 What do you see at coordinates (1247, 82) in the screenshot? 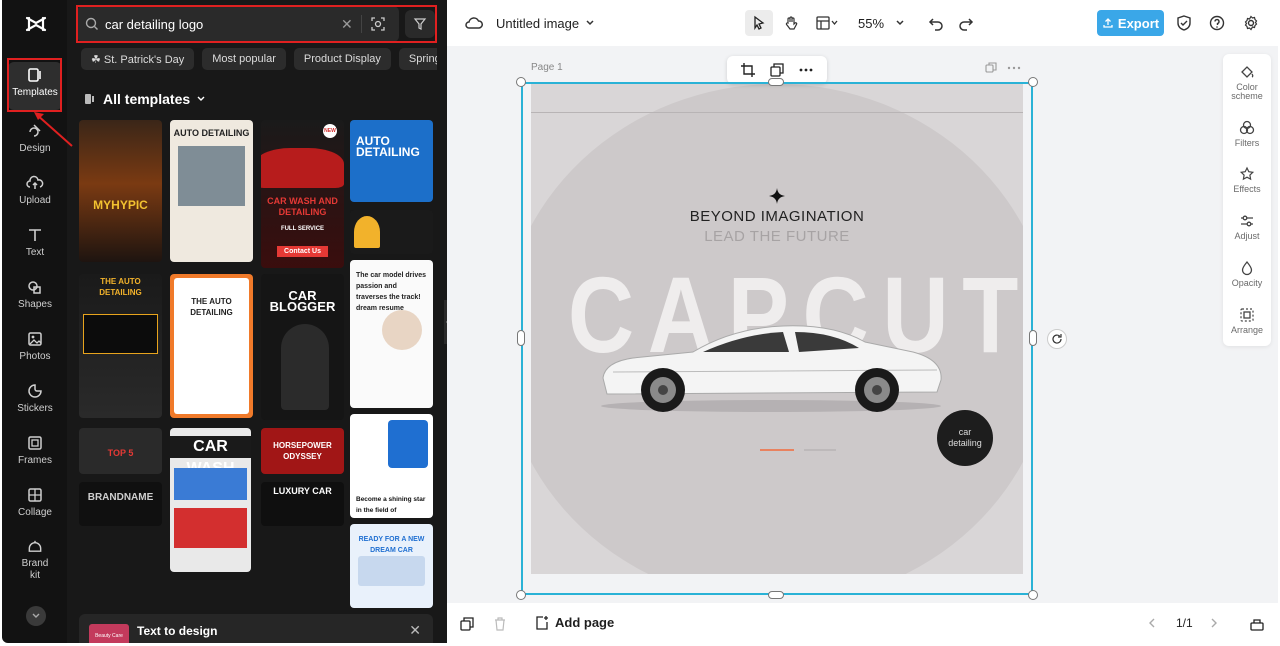
I see `prop-color-scheme: Color scheme` at bounding box center [1247, 82].